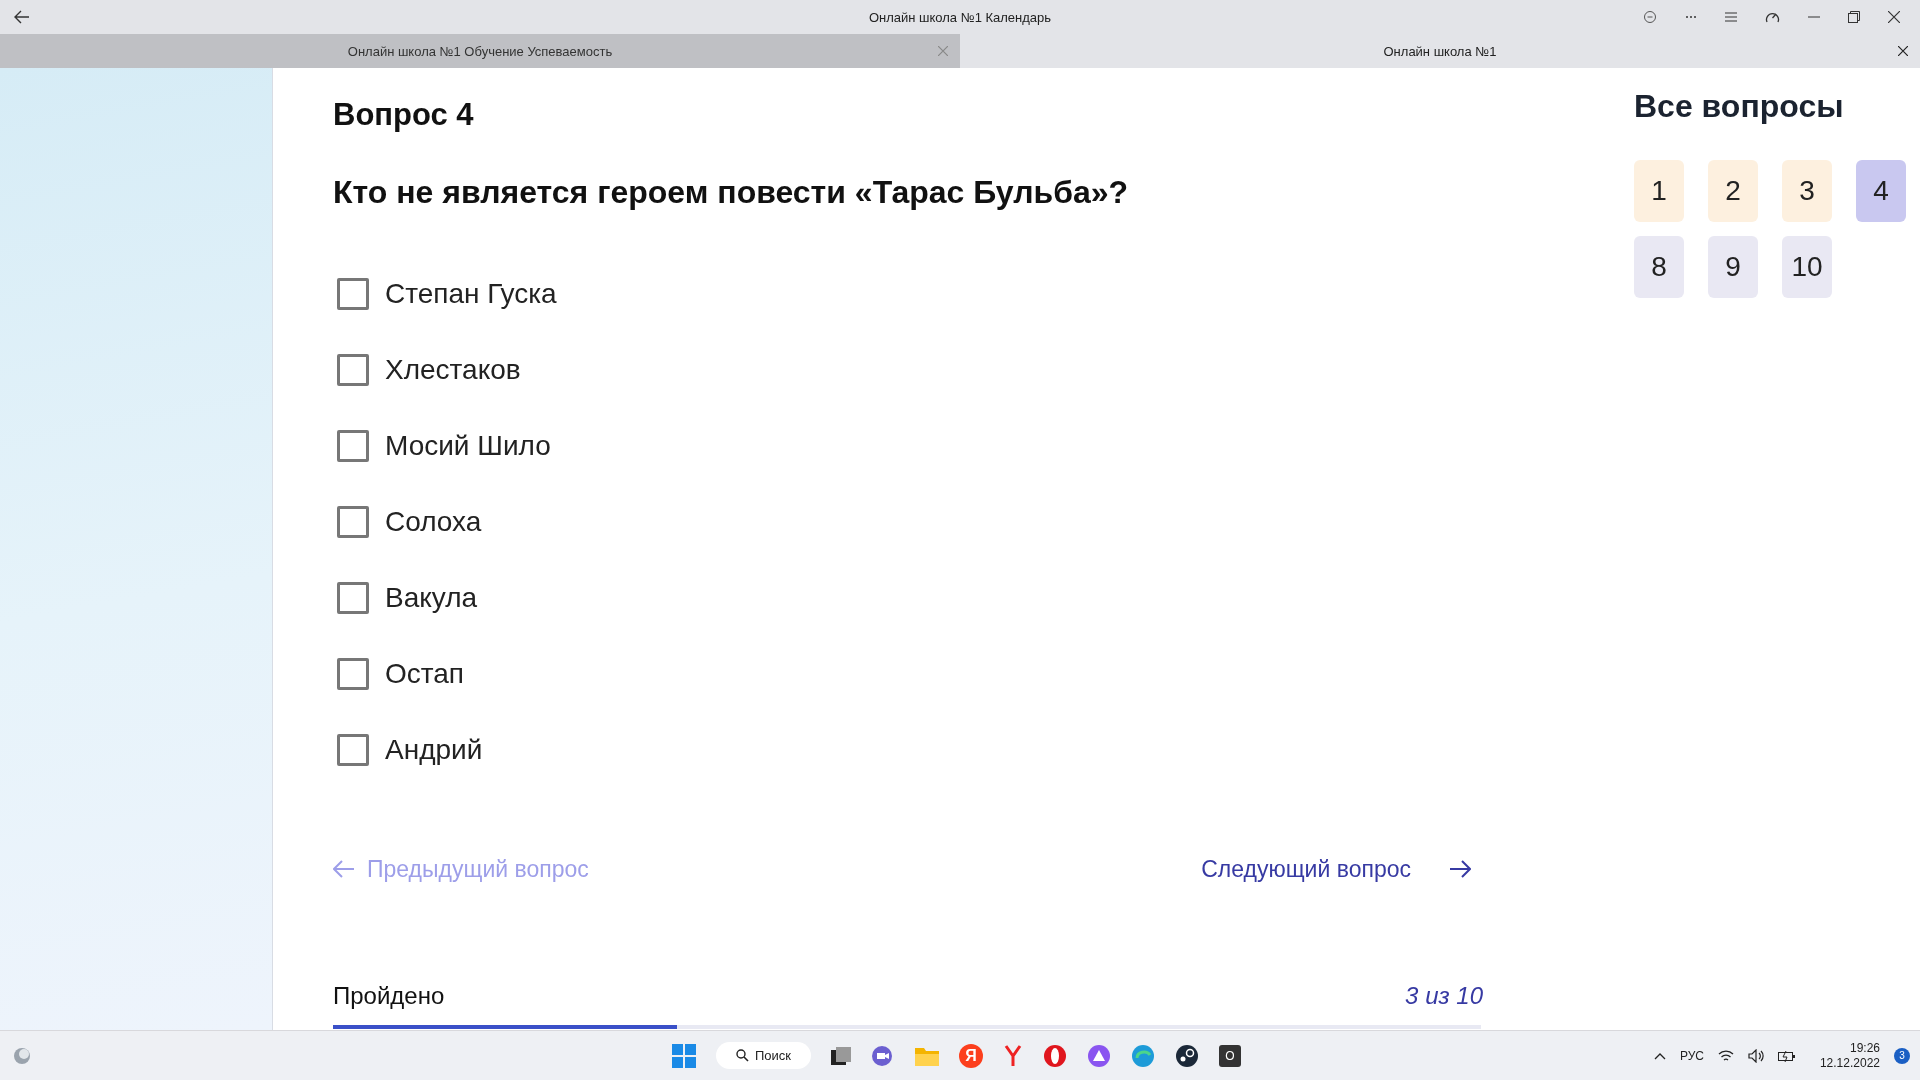 The height and width of the screenshot is (1080, 1920). I want to click on question-nav-link: Следующий вопрос, so click(1336, 869).